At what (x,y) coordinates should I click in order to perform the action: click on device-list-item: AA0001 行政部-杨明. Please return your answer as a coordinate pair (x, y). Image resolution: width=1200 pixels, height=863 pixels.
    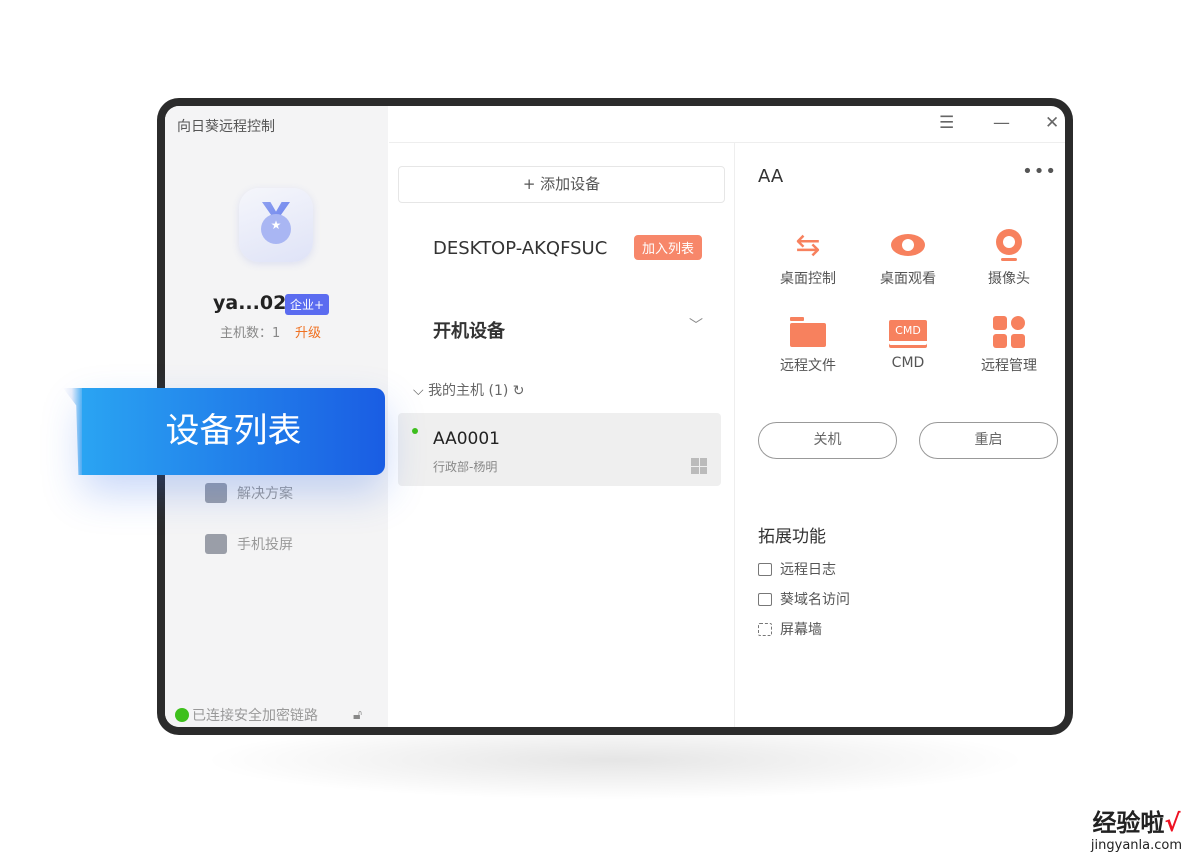
    Looking at the image, I should click on (559, 449).